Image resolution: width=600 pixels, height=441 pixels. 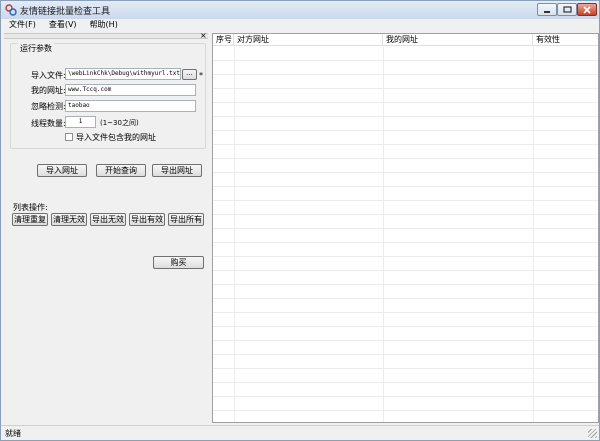 What do you see at coordinates (300, 26) in the screenshot?
I see `menu-bar: 文件(F) 查看(V) 帮助(H)` at bounding box center [300, 26].